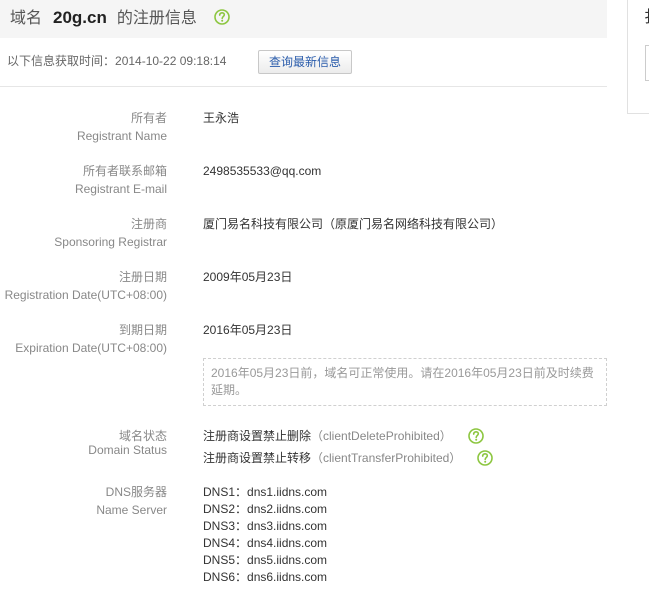 This screenshot has height=598, width=649. What do you see at coordinates (287, 526) in the screenshot?
I see `name-server-host: dns3.iidns.com` at bounding box center [287, 526].